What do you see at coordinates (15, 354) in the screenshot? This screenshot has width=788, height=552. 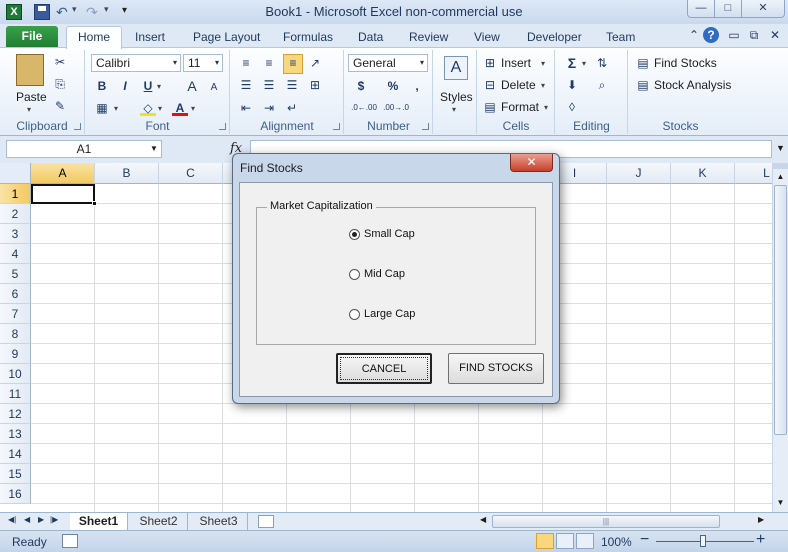 I see `row-header-9: 9` at bounding box center [15, 354].